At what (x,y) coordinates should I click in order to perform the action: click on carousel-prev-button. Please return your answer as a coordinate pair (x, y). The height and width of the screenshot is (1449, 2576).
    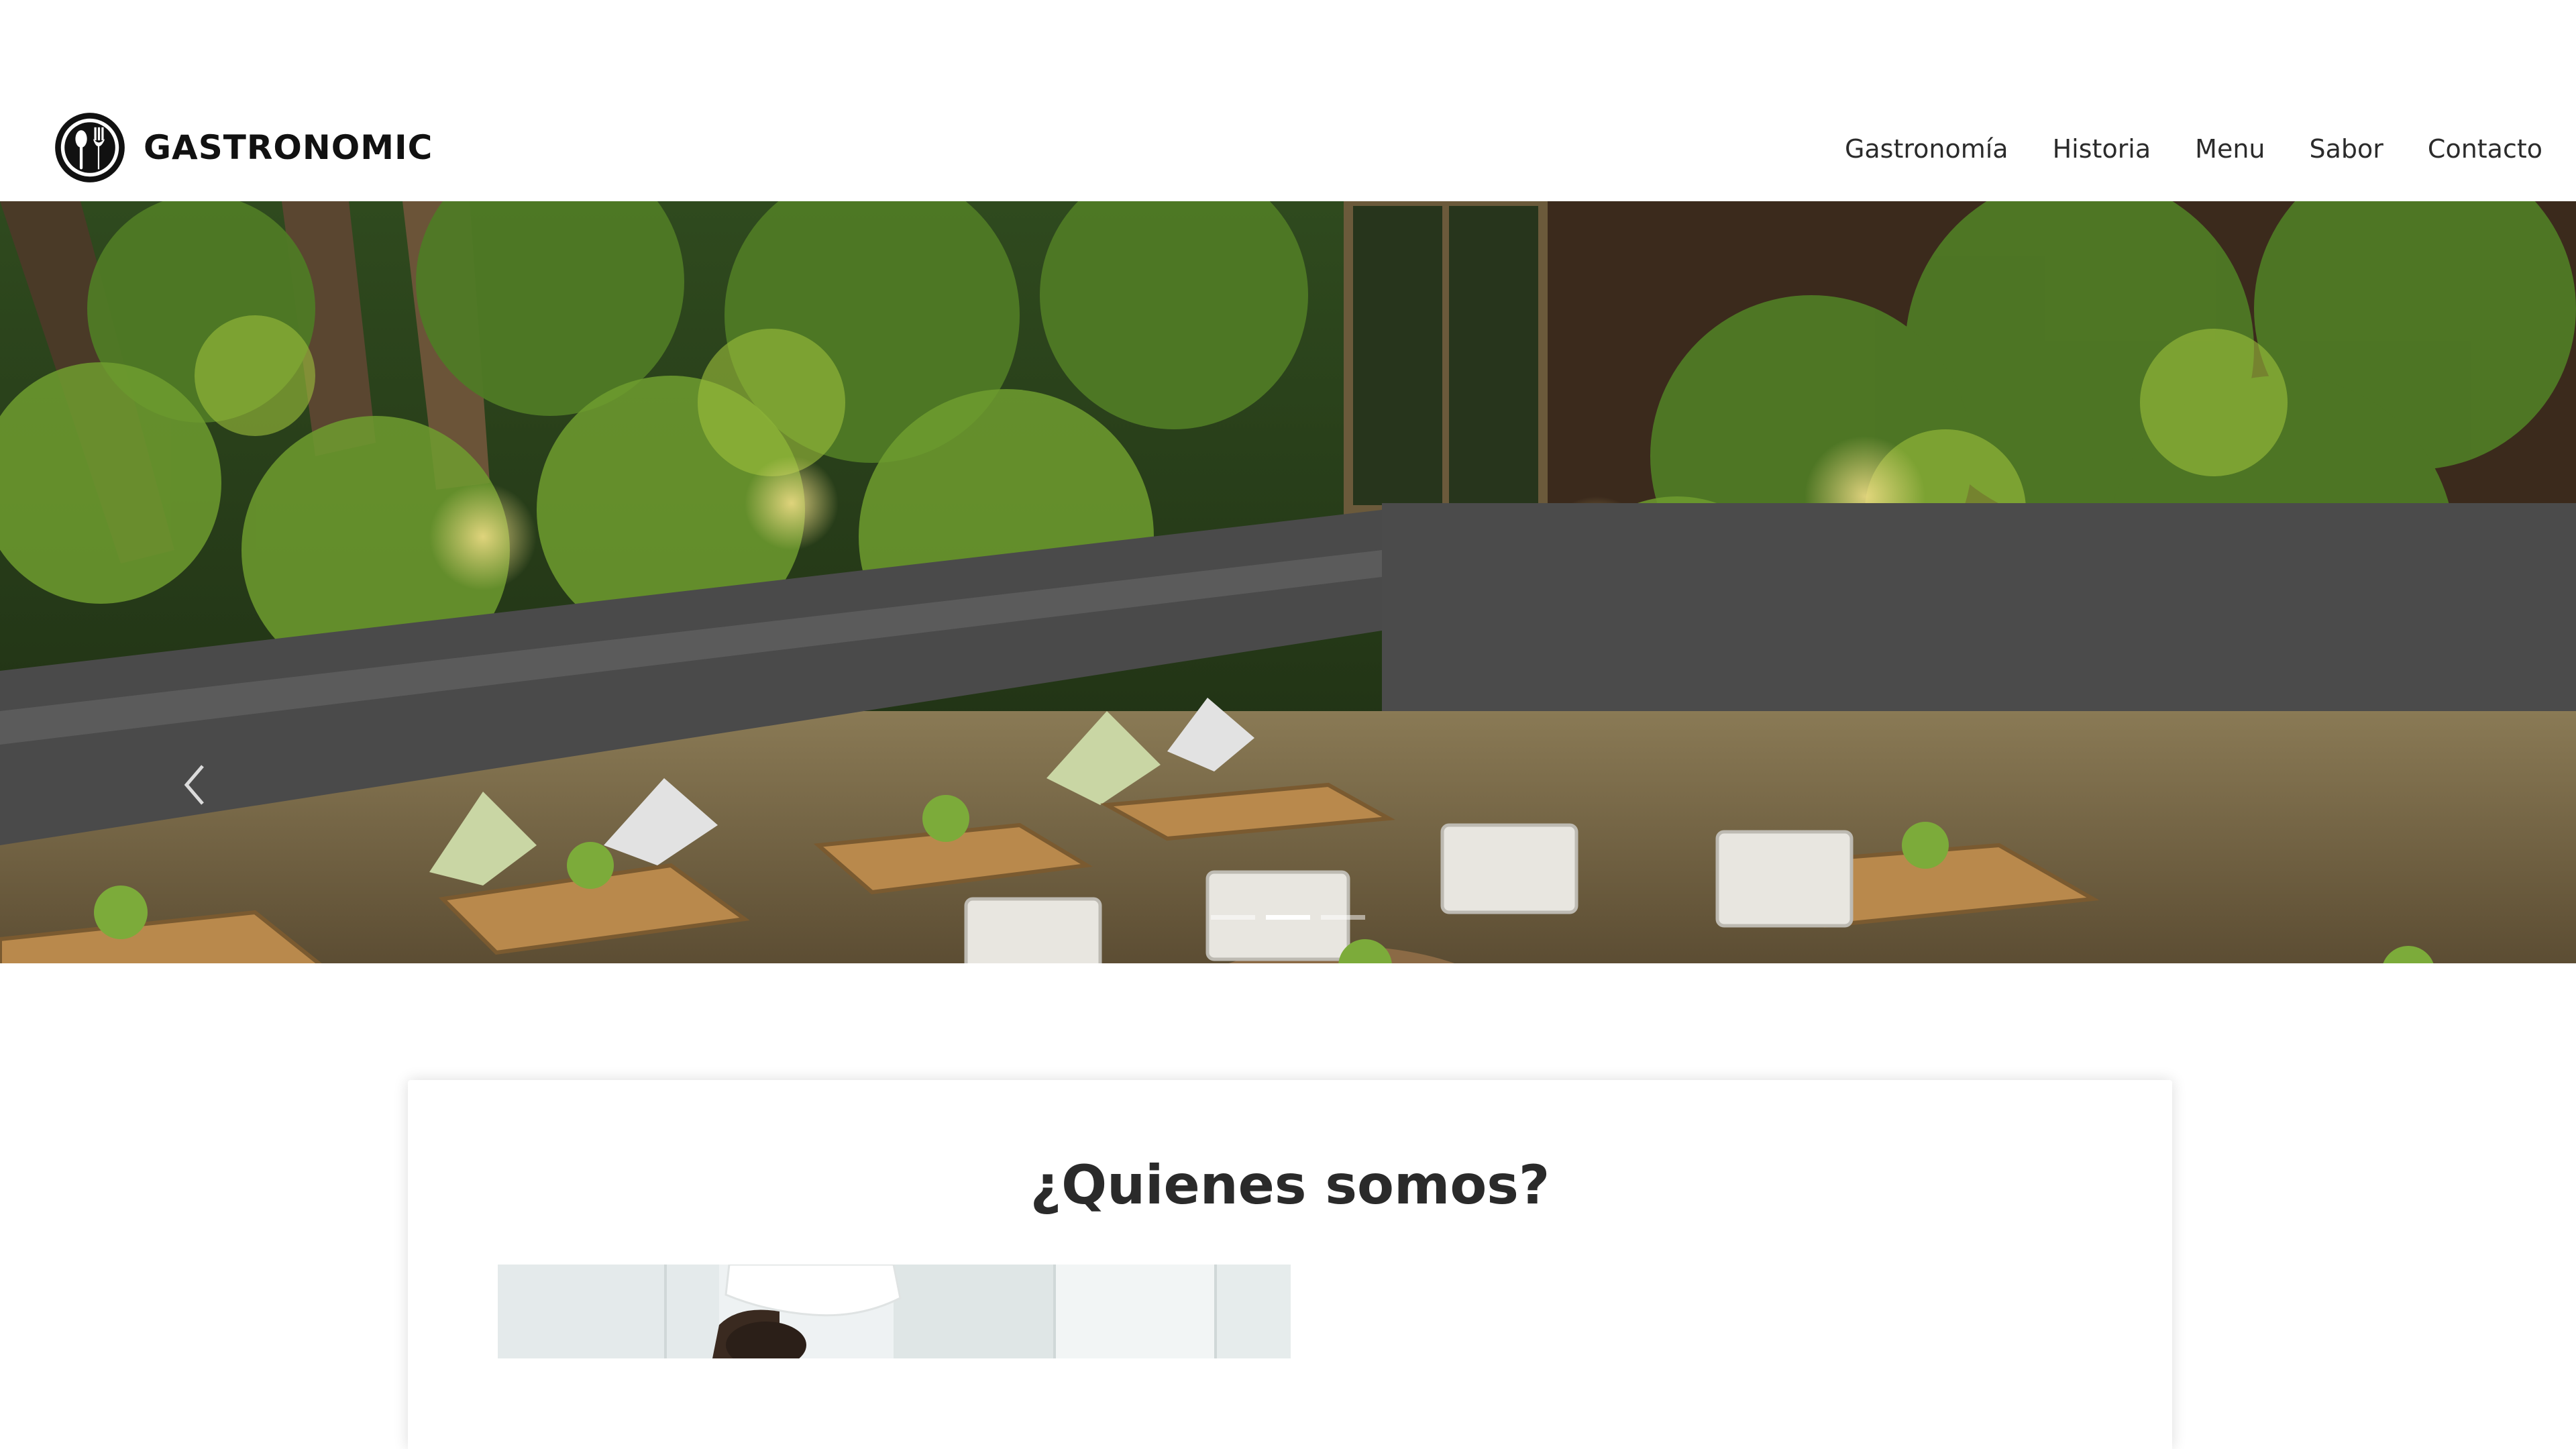
    Looking at the image, I should click on (194, 785).